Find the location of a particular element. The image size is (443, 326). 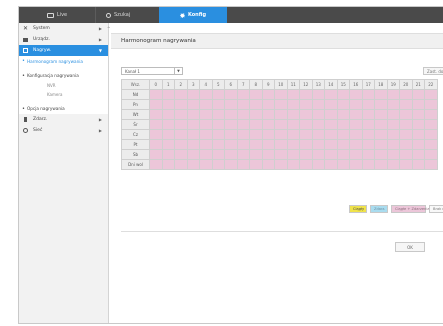

sidebar-subitem-record-config: • Konfiguracja nagrywania is located at coordinates (63, 75).